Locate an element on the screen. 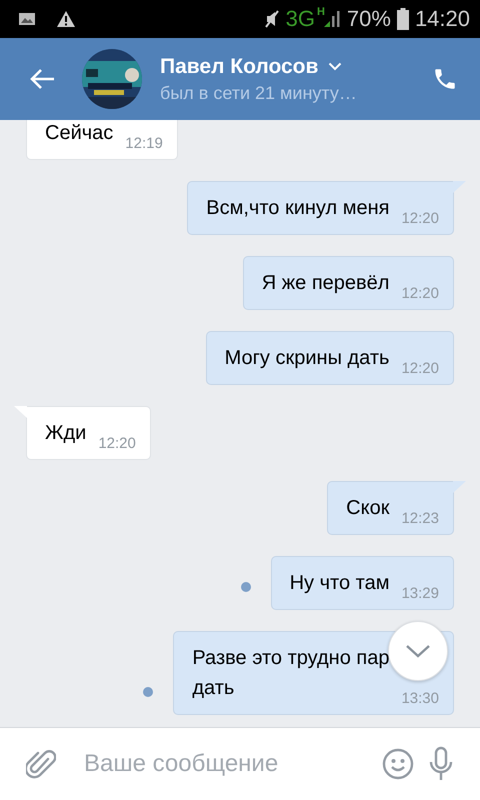 This screenshot has height=800, width=480. message-bubble: Я же перевёл 12:20 is located at coordinates (348, 283).